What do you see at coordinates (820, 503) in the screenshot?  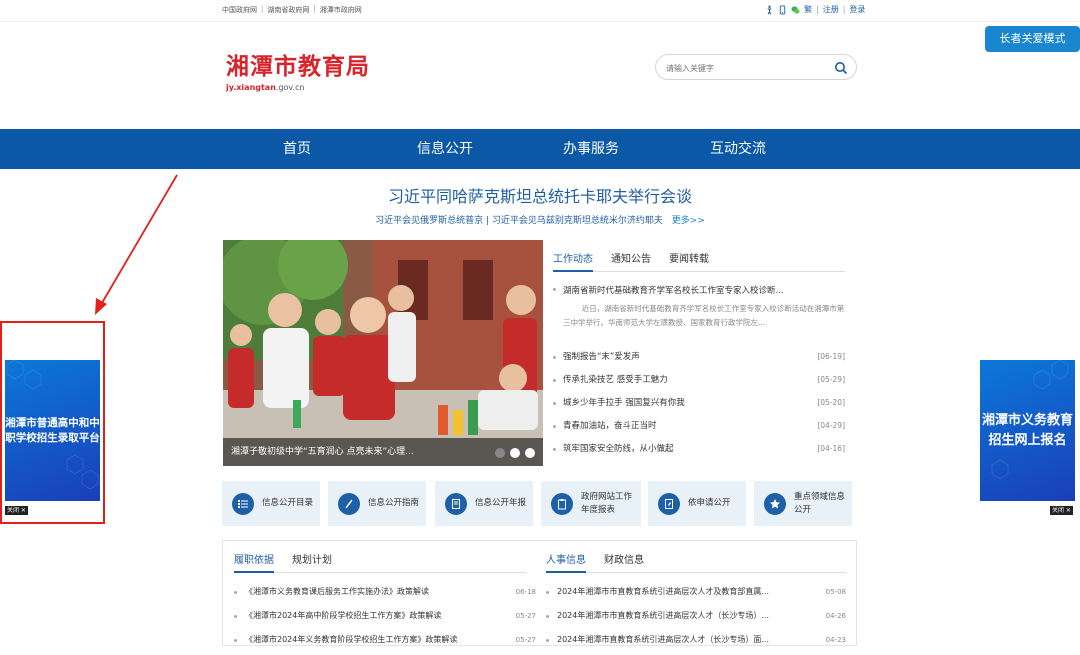 I see `service-label: 重点领域信息公开` at bounding box center [820, 503].